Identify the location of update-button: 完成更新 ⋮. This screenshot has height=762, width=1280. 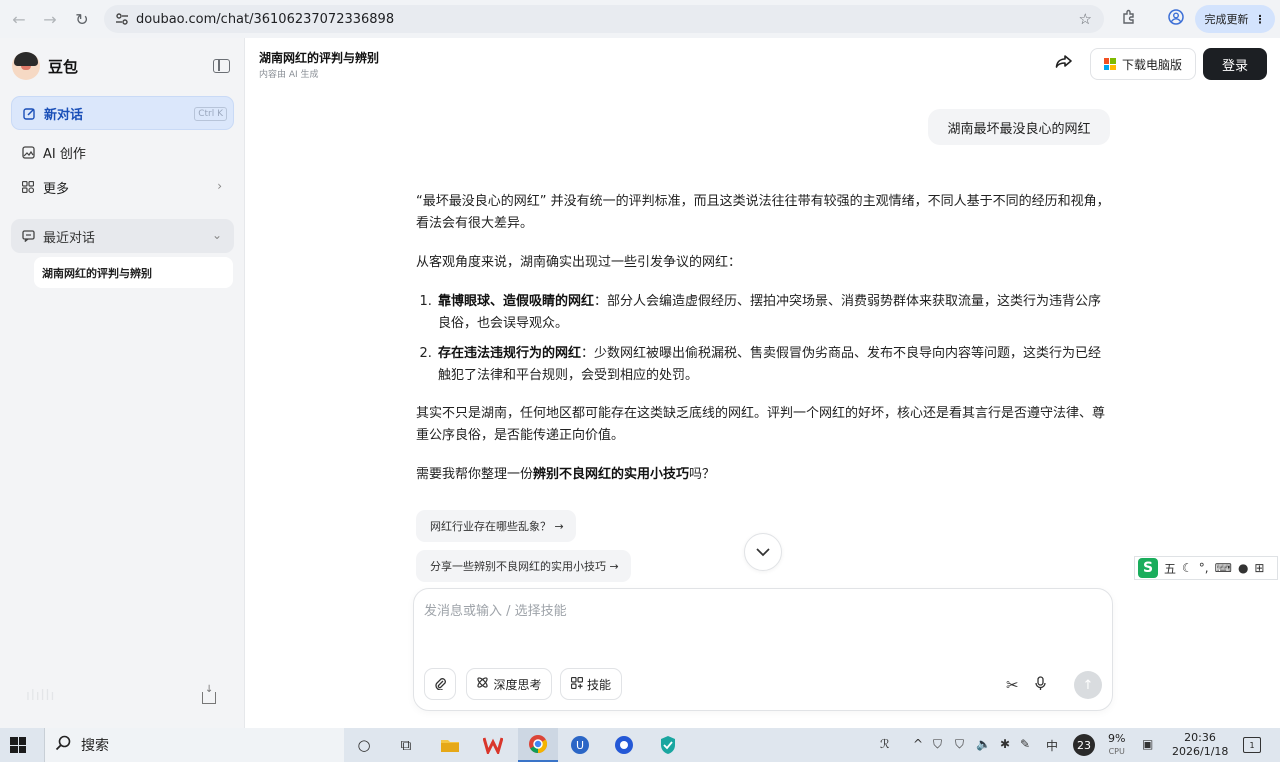
(1235, 19).